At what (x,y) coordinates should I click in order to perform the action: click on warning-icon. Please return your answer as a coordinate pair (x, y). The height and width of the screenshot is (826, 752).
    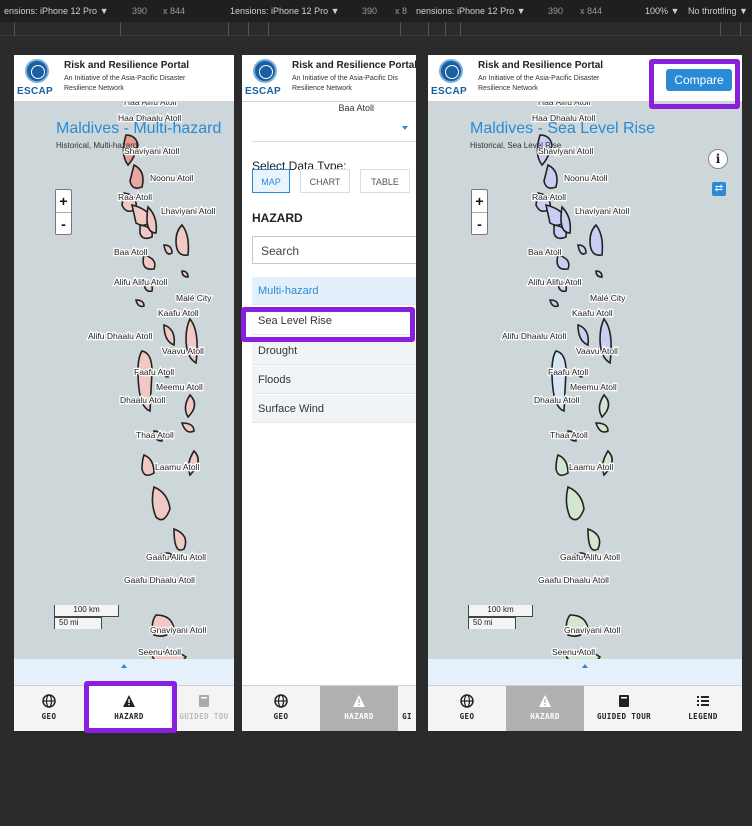
    Looking at the image, I should click on (359, 701).